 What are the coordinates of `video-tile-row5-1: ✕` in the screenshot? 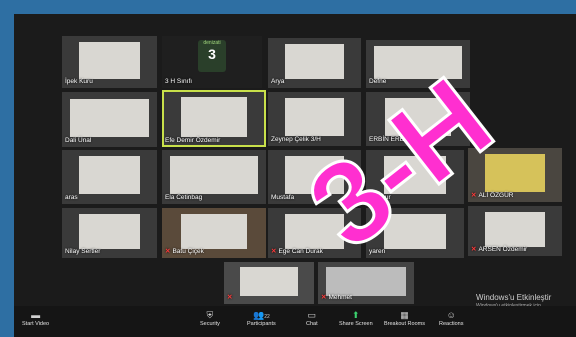 It's located at (269, 283).